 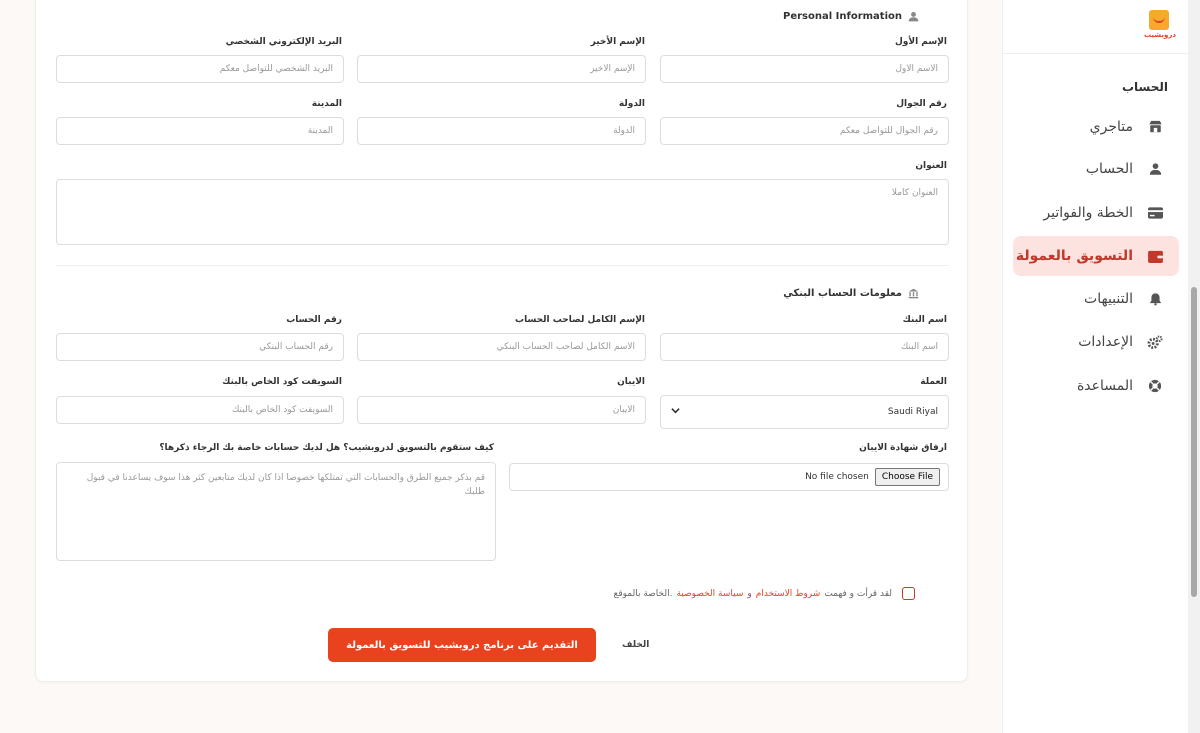 What do you see at coordinates (933, 382) in the screenshot?
I see `currency-label: العملة` at bounding box center [933, 382].